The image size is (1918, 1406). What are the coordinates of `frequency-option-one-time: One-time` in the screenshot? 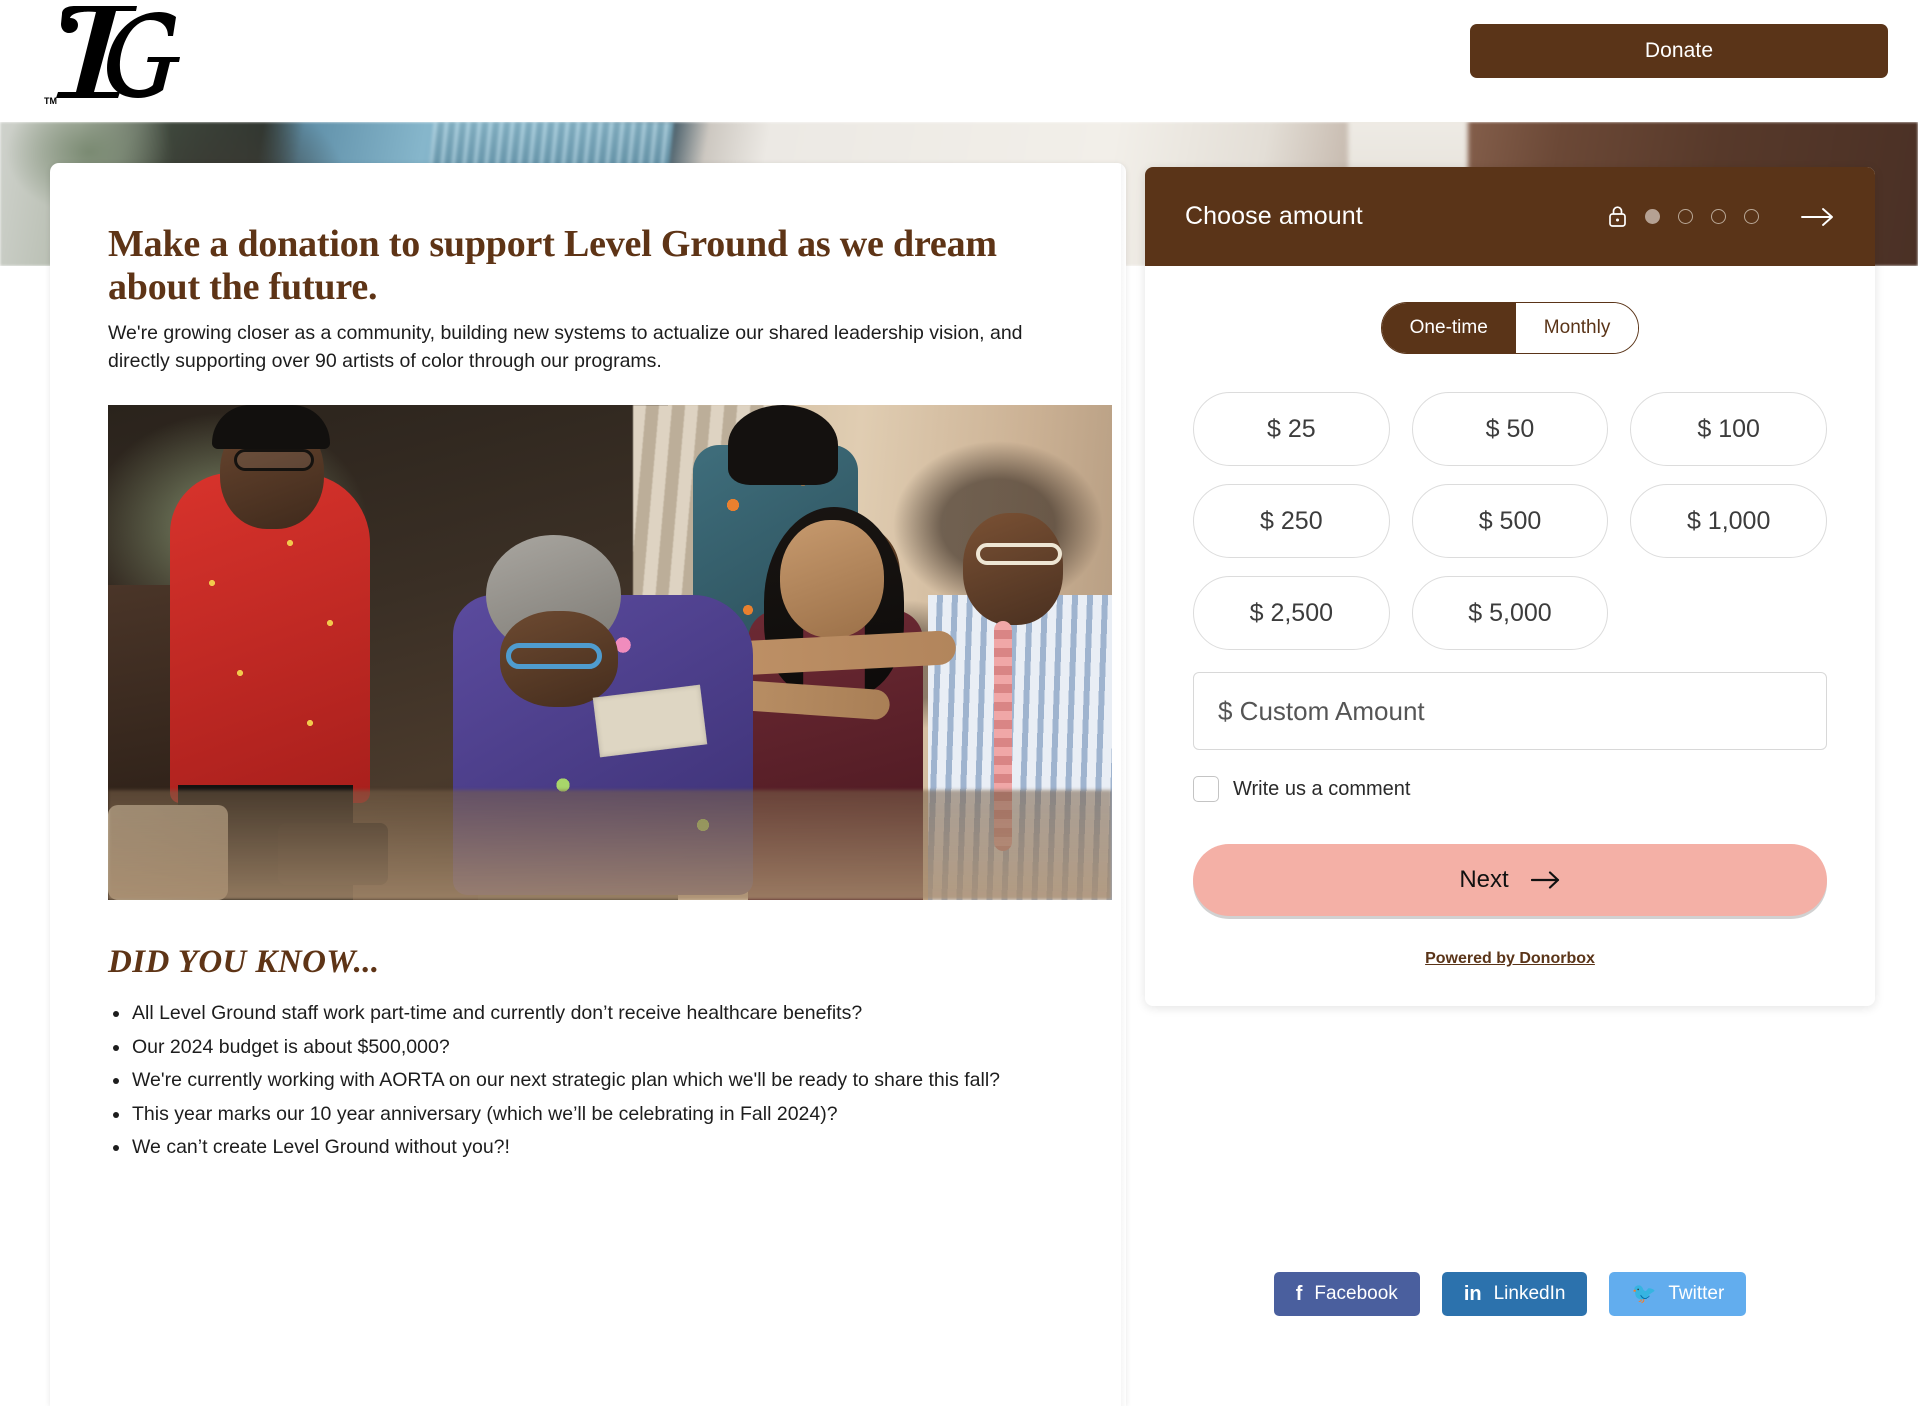 It's located at (1448, 328).